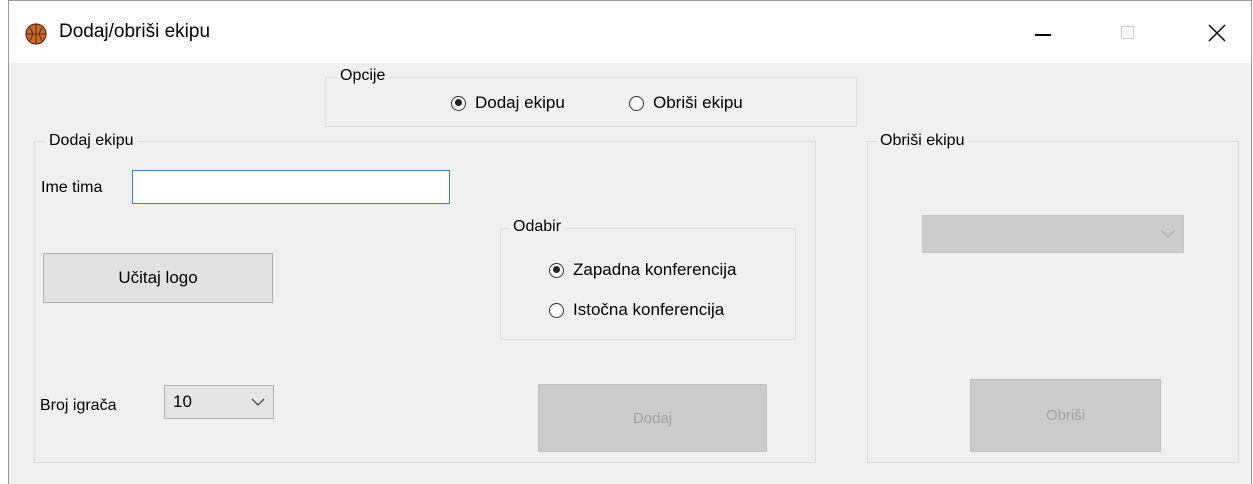  What do you see at coordinates (1043, 33) in the screenshot?
I see `minimize-button` at bounding box center [1043, 33].